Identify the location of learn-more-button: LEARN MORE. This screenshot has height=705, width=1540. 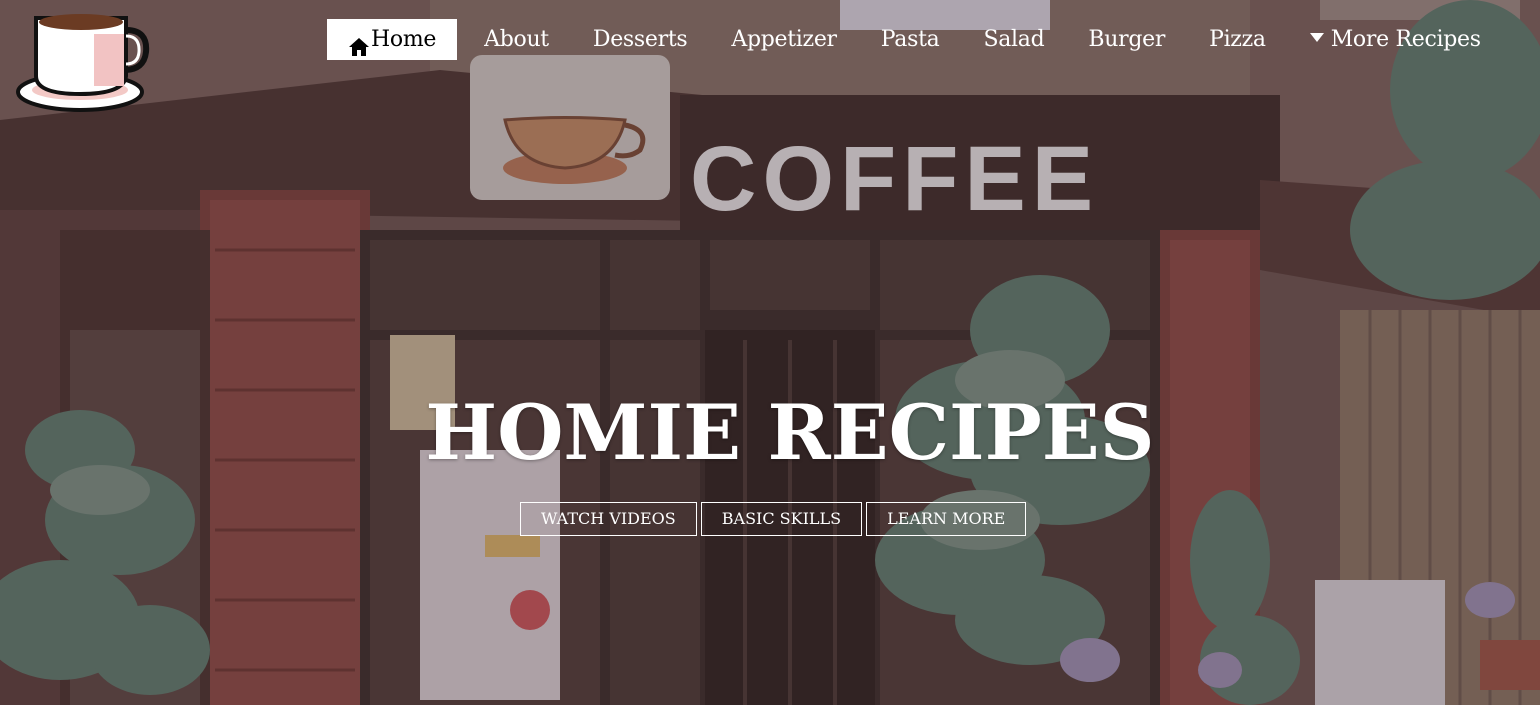
(946, 519).